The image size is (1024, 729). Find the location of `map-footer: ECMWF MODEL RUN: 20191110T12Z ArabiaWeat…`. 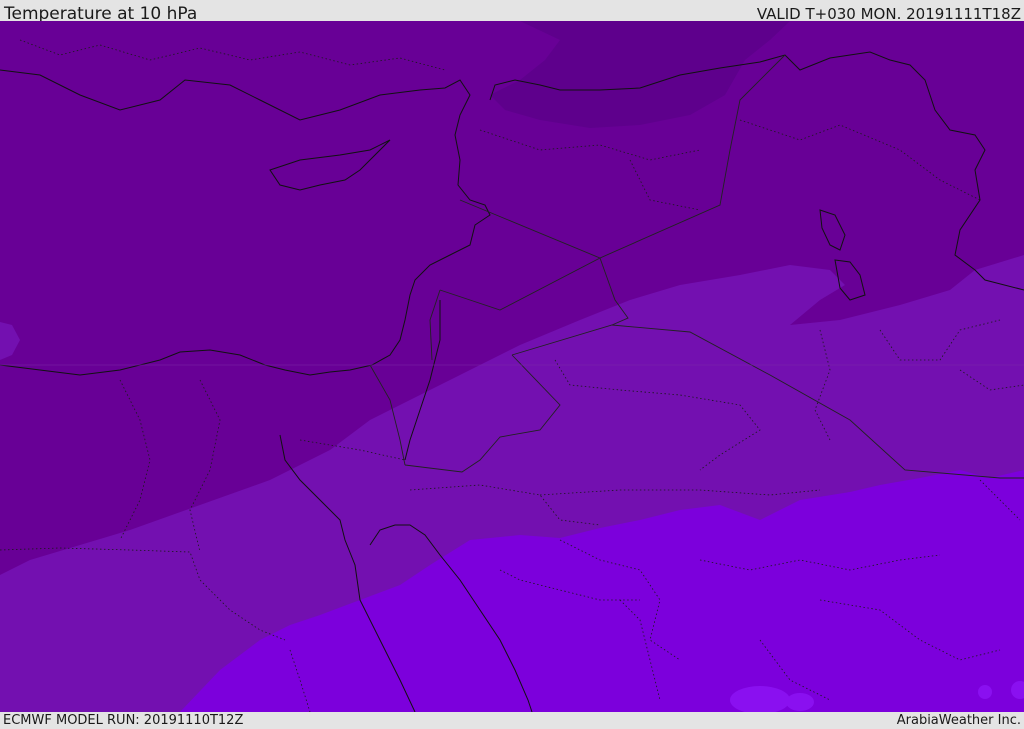

map-footer: ECMWF MODEL RUN: 20191110T12Z ArabiaWeat… is located at coordinates (512, 720).